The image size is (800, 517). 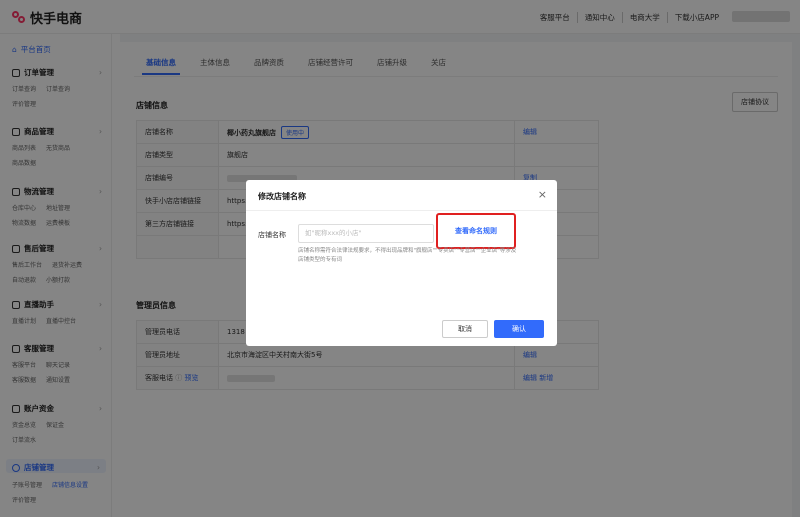 I want to click on confirm-button: 确认, so click(x=519, y=329).